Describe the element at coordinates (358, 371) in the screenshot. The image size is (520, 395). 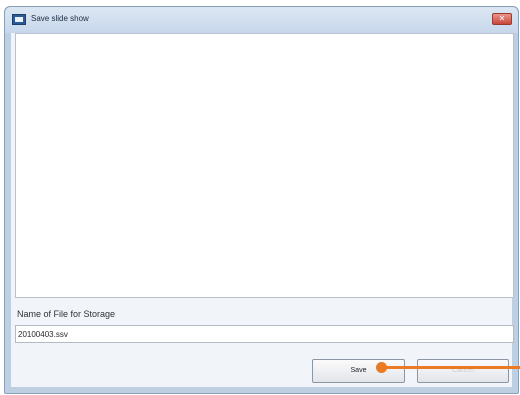
I see `save-button: Save` at that location.